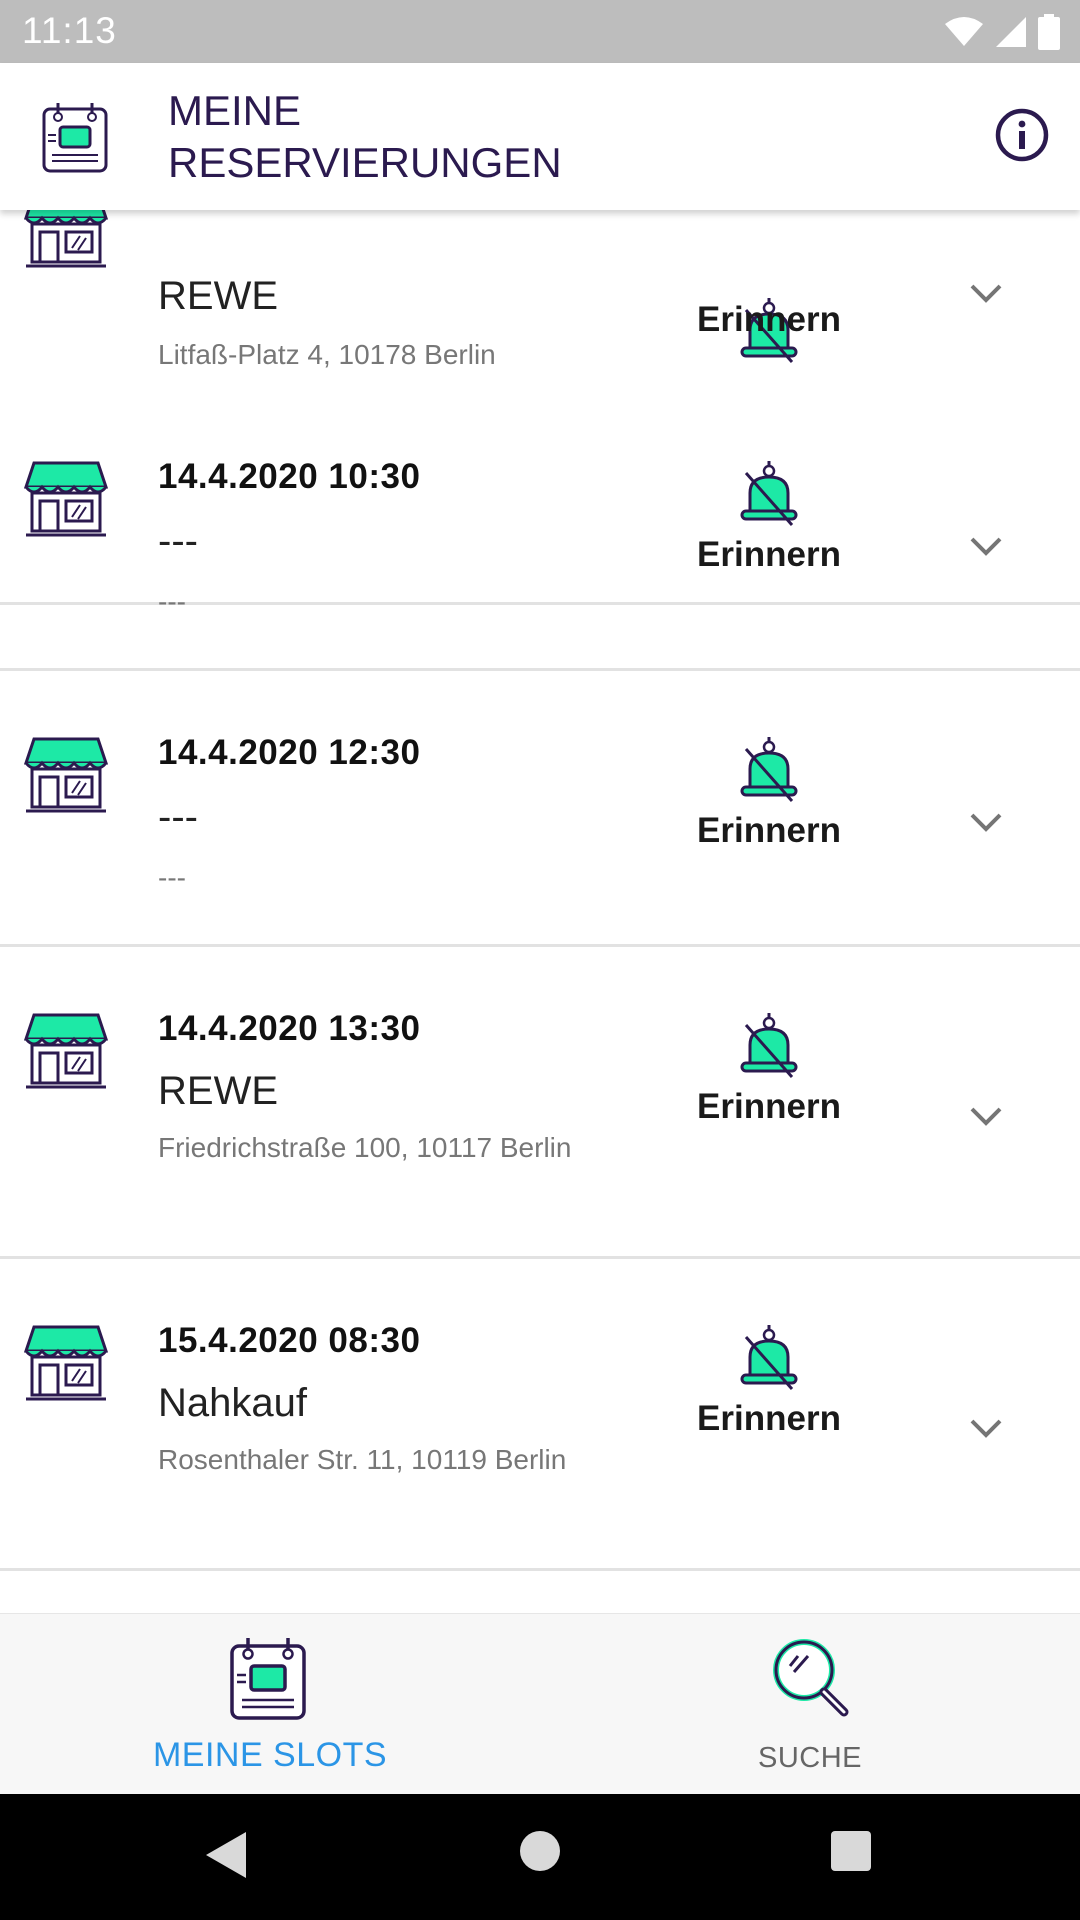  What do you see at coordinates (811, 1678) in the screenshot?
I see `magnifier-icon` at bounding box center [811, 1678].